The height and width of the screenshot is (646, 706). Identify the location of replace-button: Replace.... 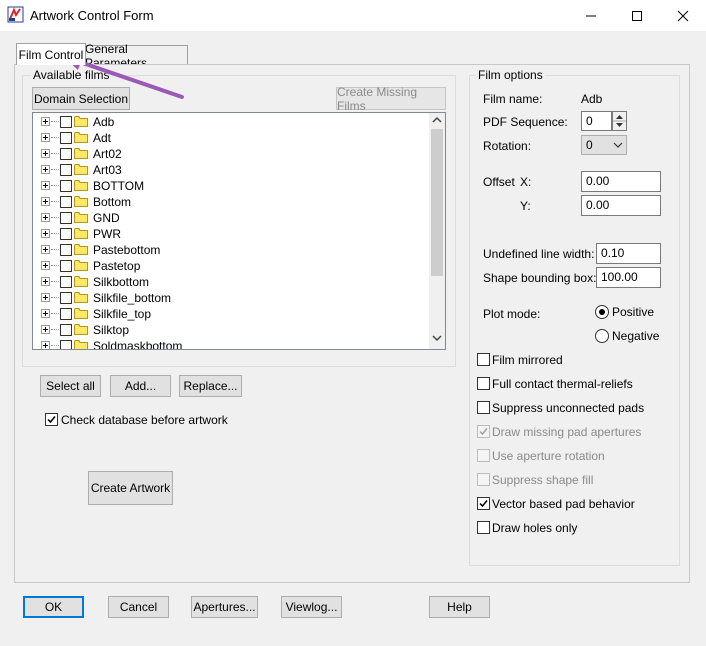
(210, 386).